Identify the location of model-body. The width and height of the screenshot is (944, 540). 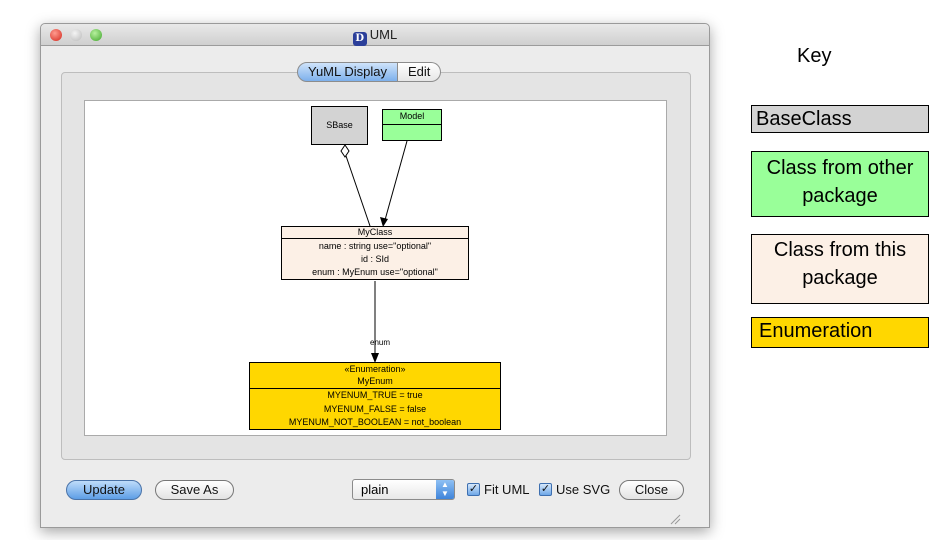
(412, 132).